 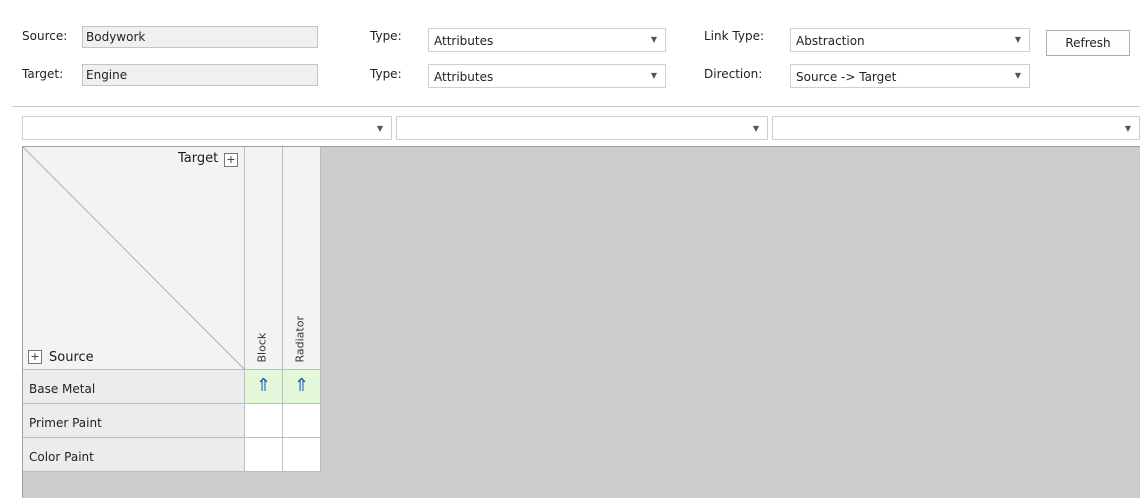 I want to click on direction-value: Source -> Target, so click(x=846, y=77).